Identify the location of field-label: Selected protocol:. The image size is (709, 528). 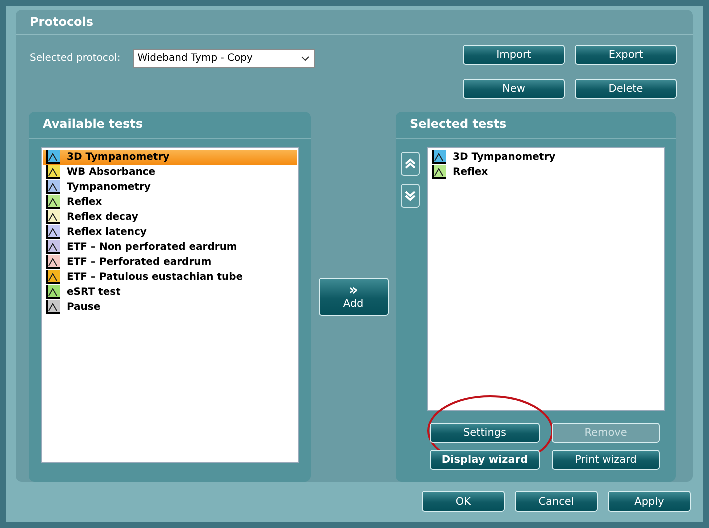
(75, 58).